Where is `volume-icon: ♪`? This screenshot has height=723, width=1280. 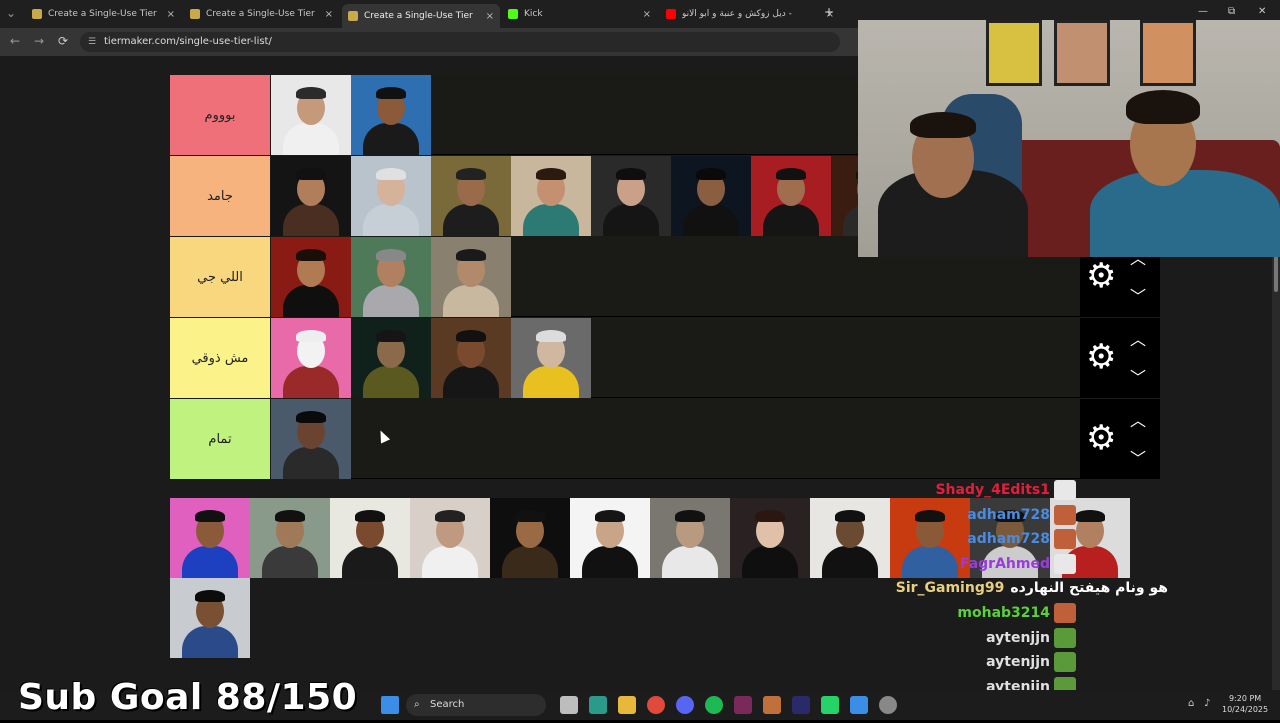
volume-icon: ♪ is located at coordinates (1207, 703).